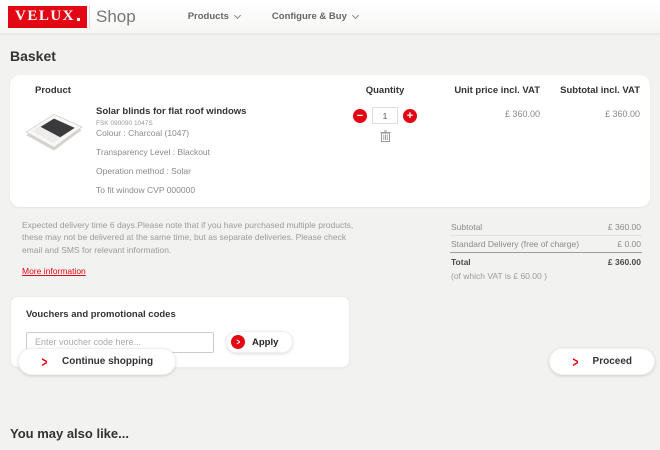 The width and height of the screenshot is (660, 450). I want to click on unit-price-value: £ 360.00, so click(522, 114).